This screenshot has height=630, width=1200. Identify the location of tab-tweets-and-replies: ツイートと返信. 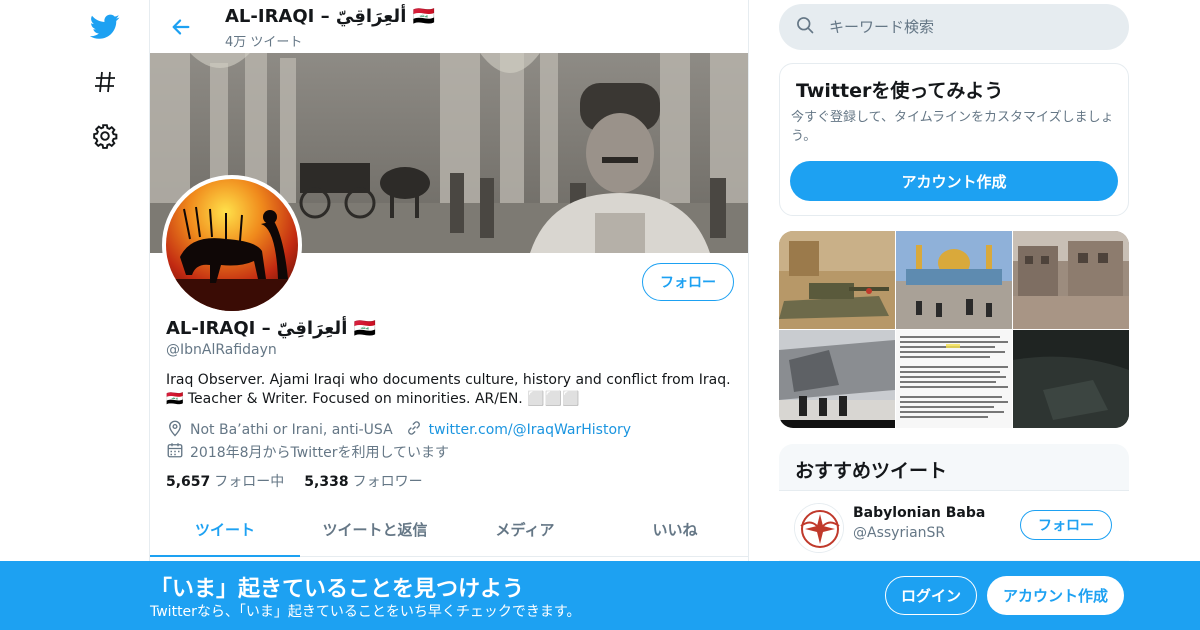
(375, 529).